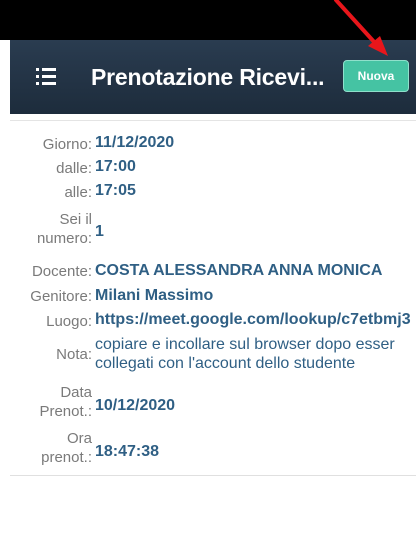 This screenshot has height=541, width=416. I want to click on label-alle: alle:, so click(78, 192).